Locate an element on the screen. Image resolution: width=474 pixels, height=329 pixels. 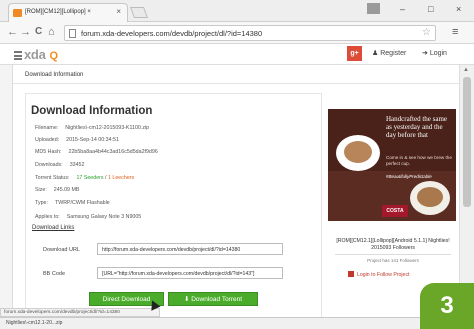
bb-code-label: BB Code is located at coordinates (54, 274).